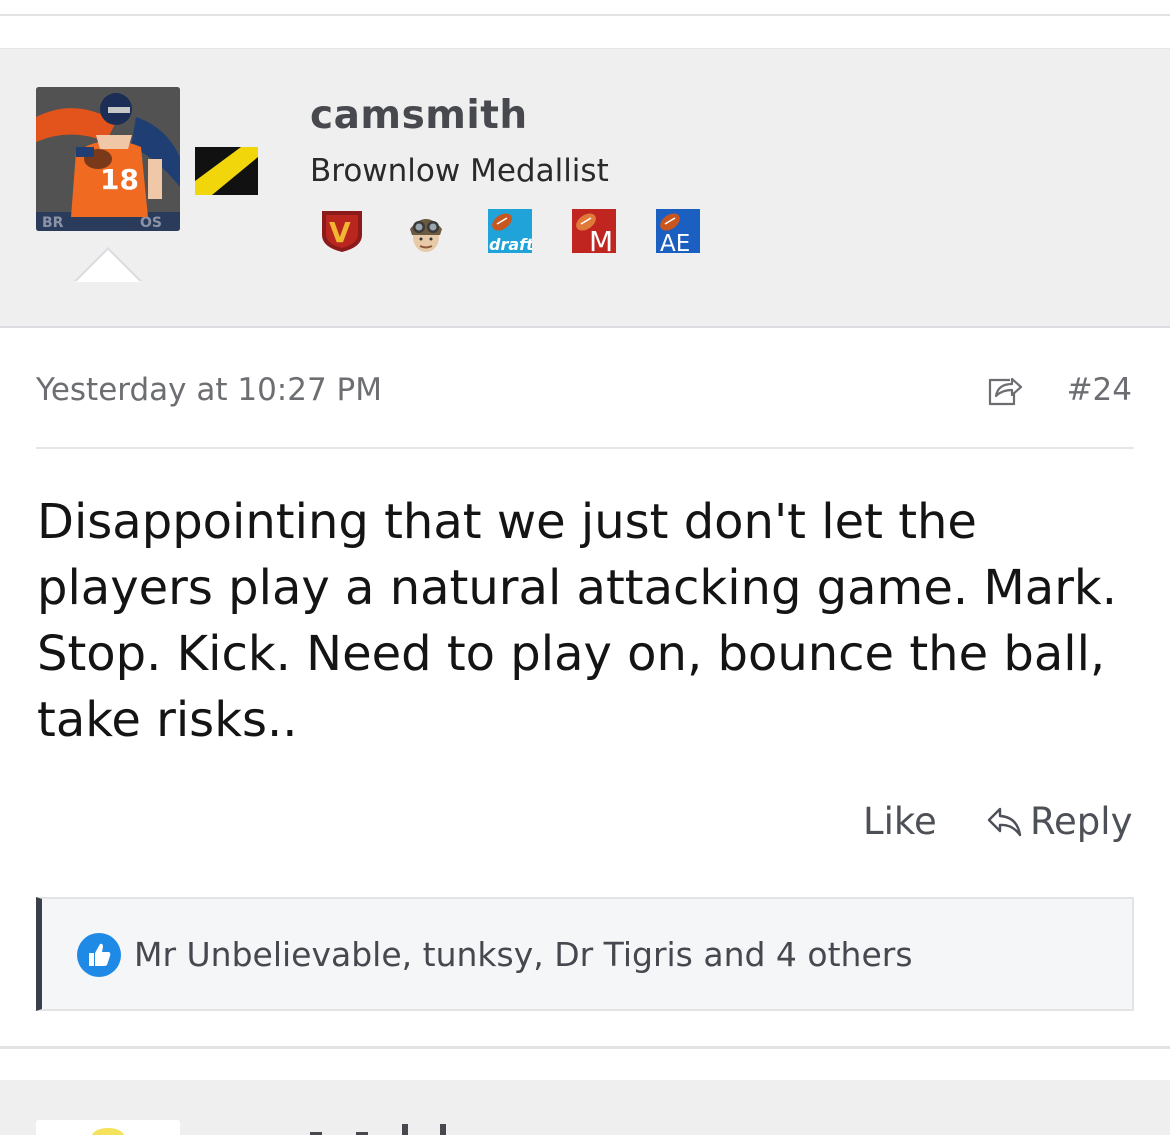 The height and width of the screenshot is (1135, 1170). Describe the element at coordinates (119, 179) in the screenshot. I see `svg-text: 18` at that location.